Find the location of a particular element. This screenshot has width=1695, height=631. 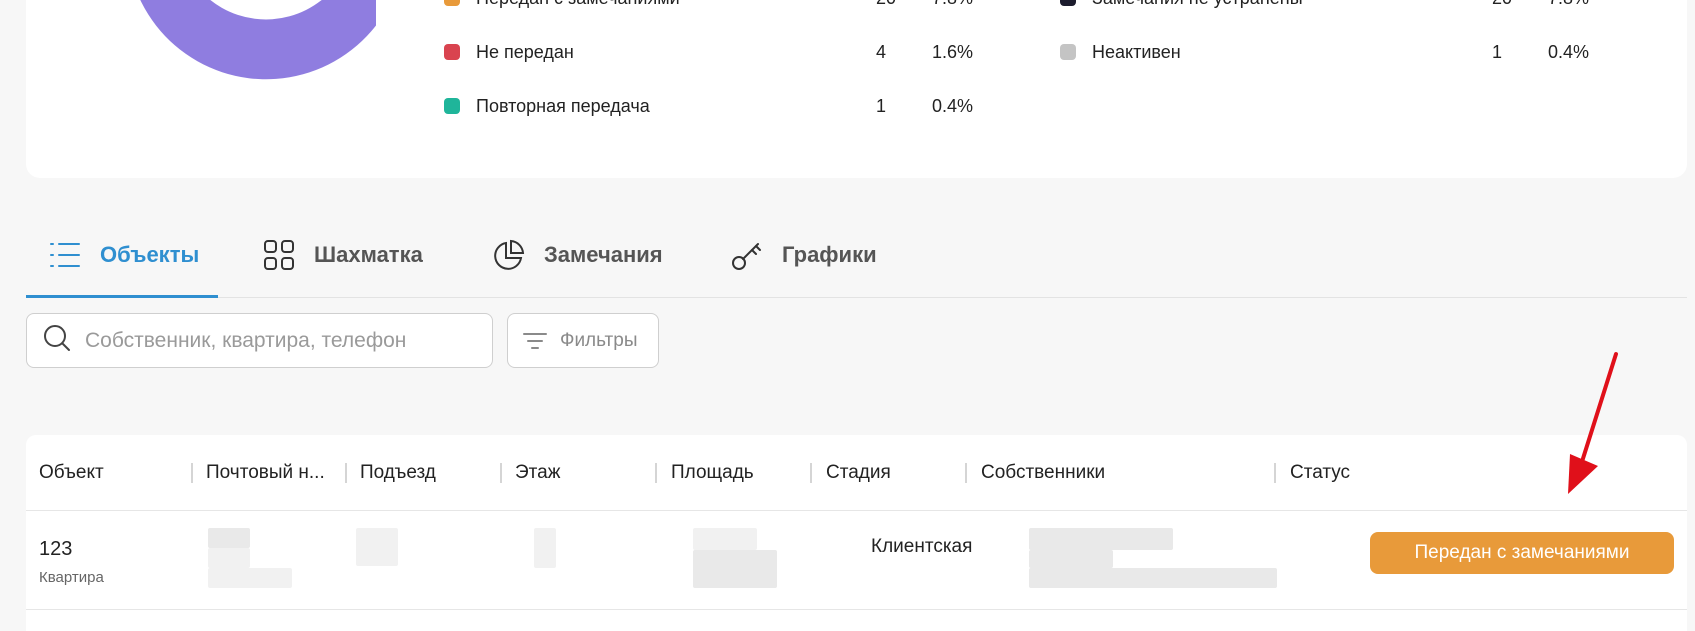

legend-row: Не передан 4 1.6% is located at coordinates (718, 52).